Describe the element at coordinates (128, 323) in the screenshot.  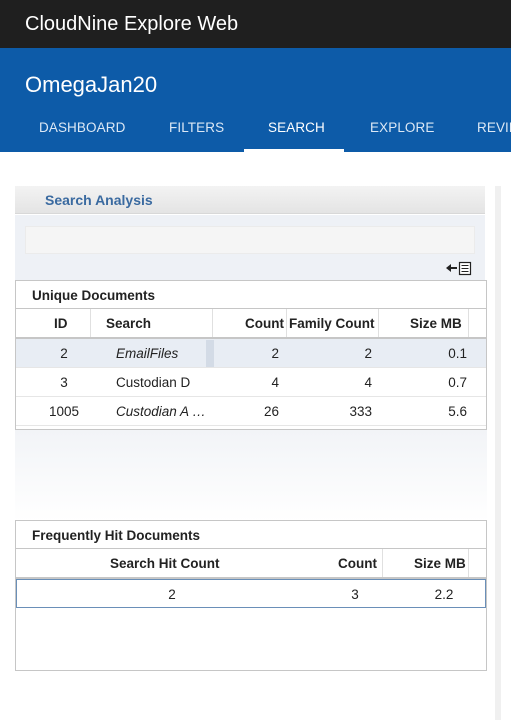
I see `col-header-search: Search` at that location.